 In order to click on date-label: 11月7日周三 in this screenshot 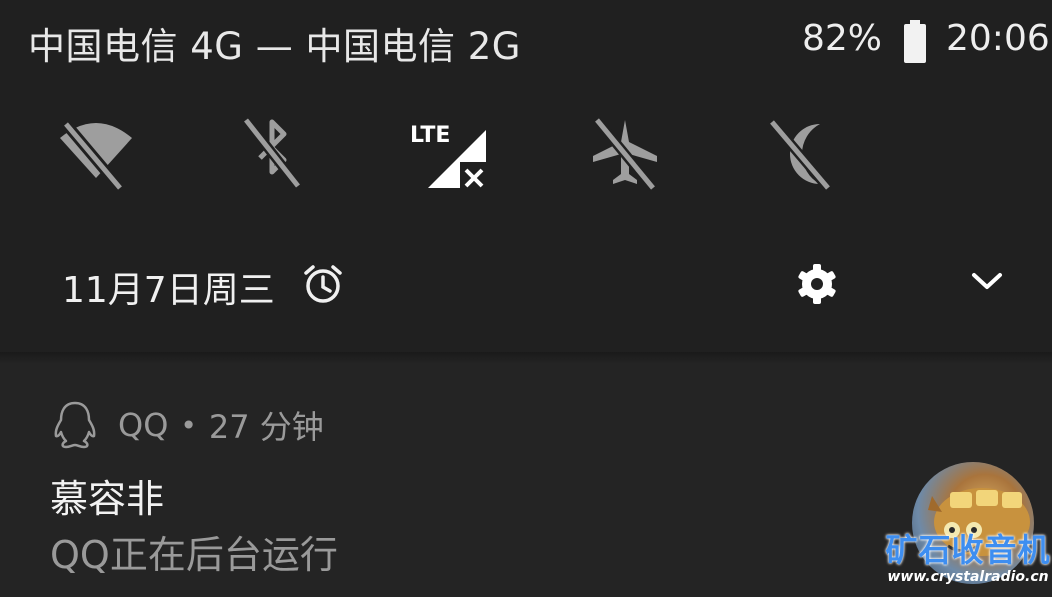, I will do `click(168, 287)`.